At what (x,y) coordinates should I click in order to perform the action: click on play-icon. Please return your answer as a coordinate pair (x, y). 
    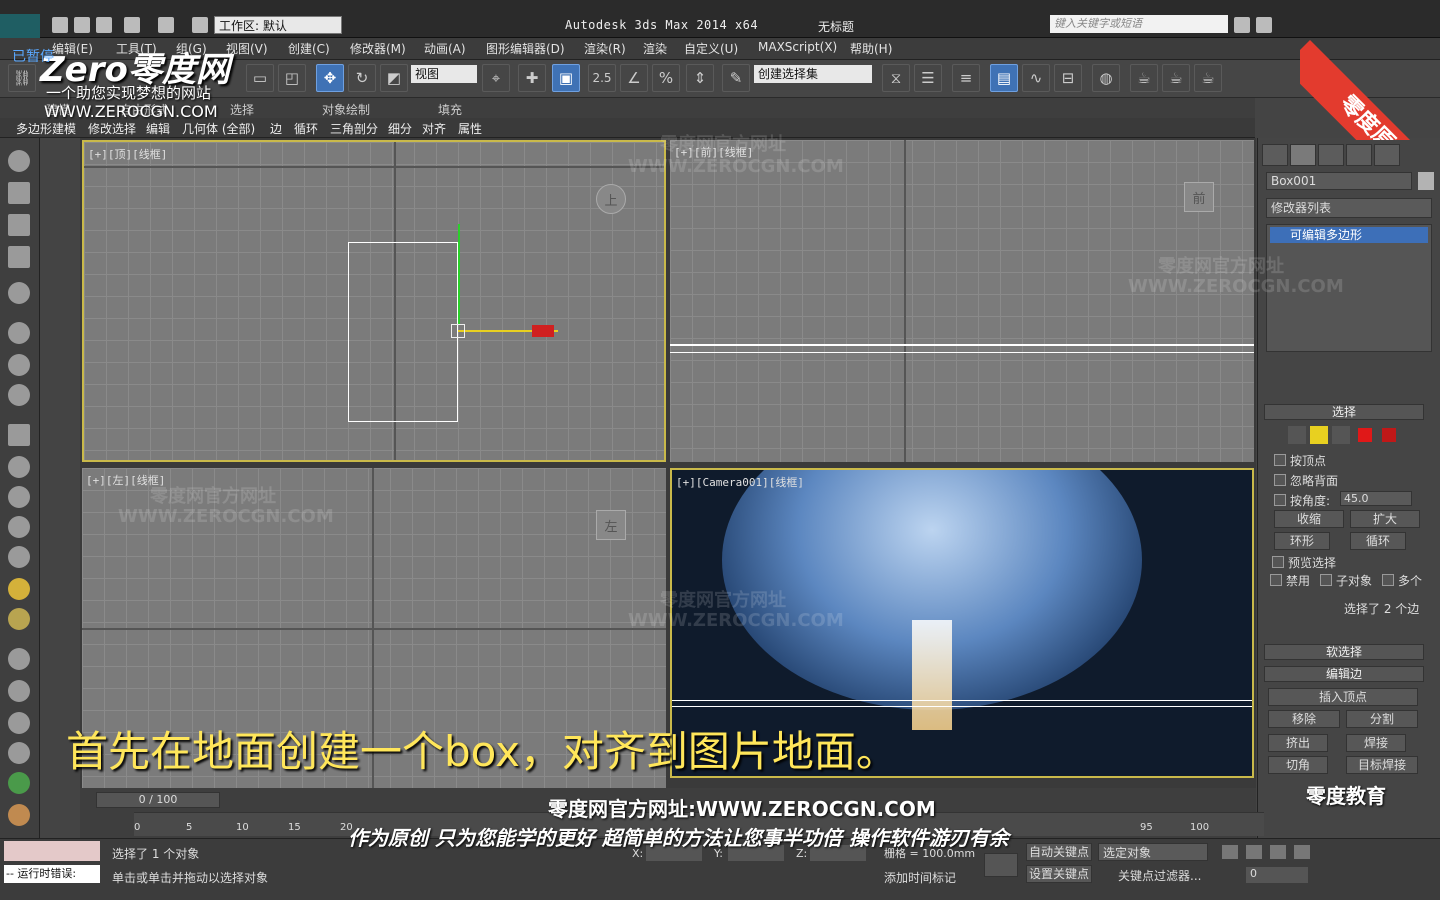
    Looking at the image, I should click on (1278, 852).